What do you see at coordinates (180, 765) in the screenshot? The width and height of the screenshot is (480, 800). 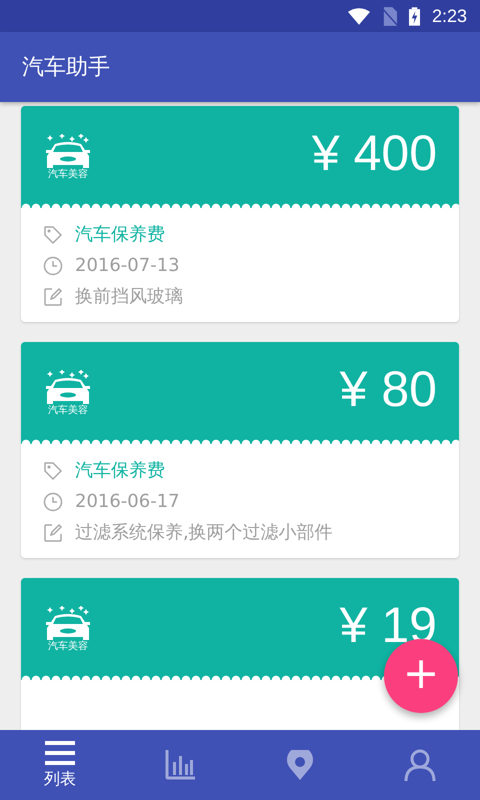 I see `bar-chart-icon` at bounding box center [180, 765].